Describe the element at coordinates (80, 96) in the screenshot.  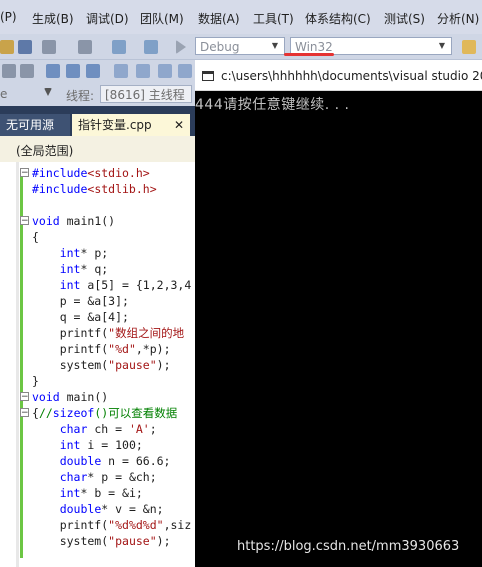
I see `thread-label: 线程:` at that location.